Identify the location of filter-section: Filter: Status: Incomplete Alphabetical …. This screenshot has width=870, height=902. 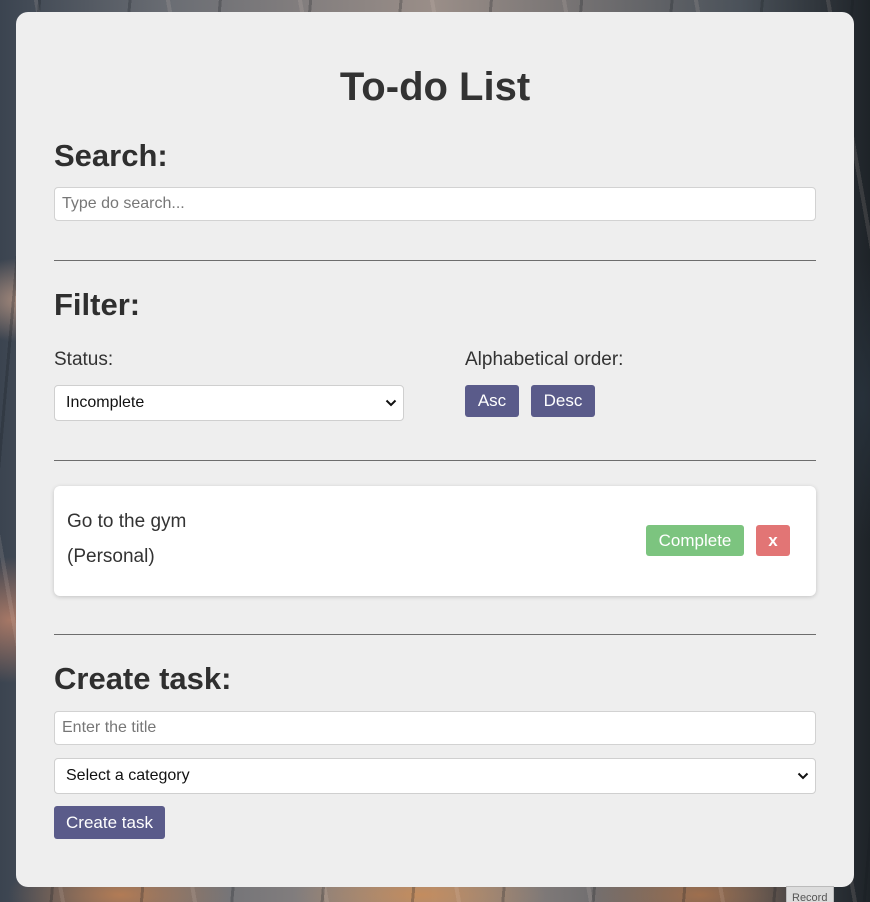
(435, 354).